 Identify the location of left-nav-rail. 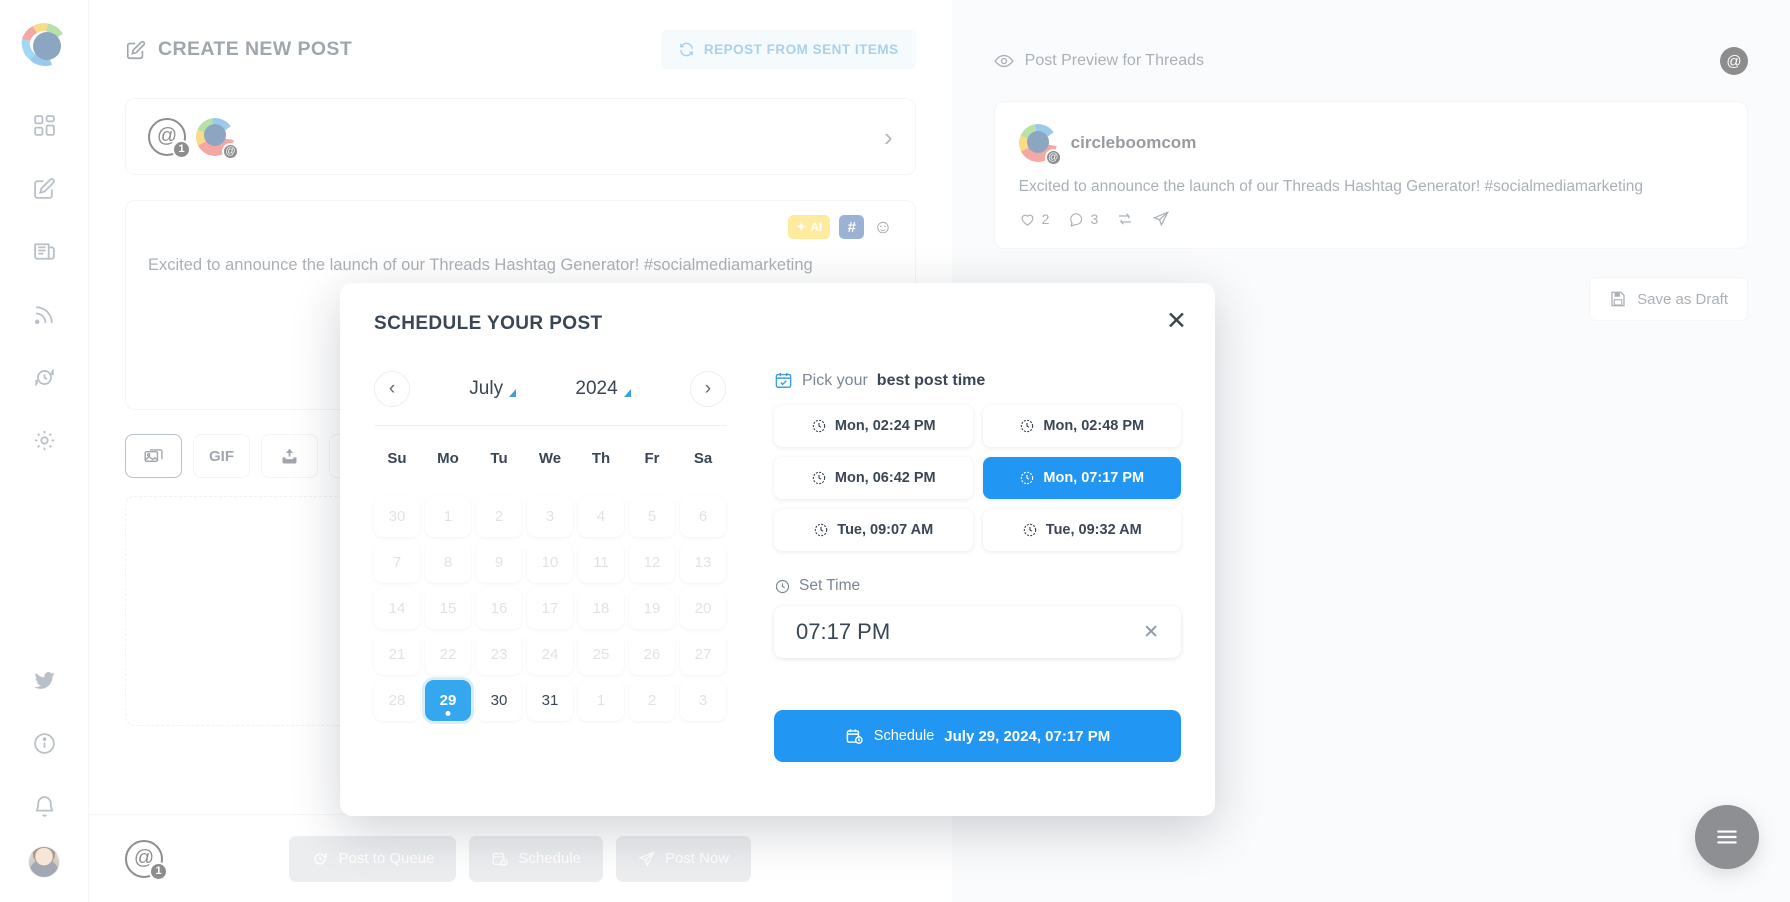
(44, 451).